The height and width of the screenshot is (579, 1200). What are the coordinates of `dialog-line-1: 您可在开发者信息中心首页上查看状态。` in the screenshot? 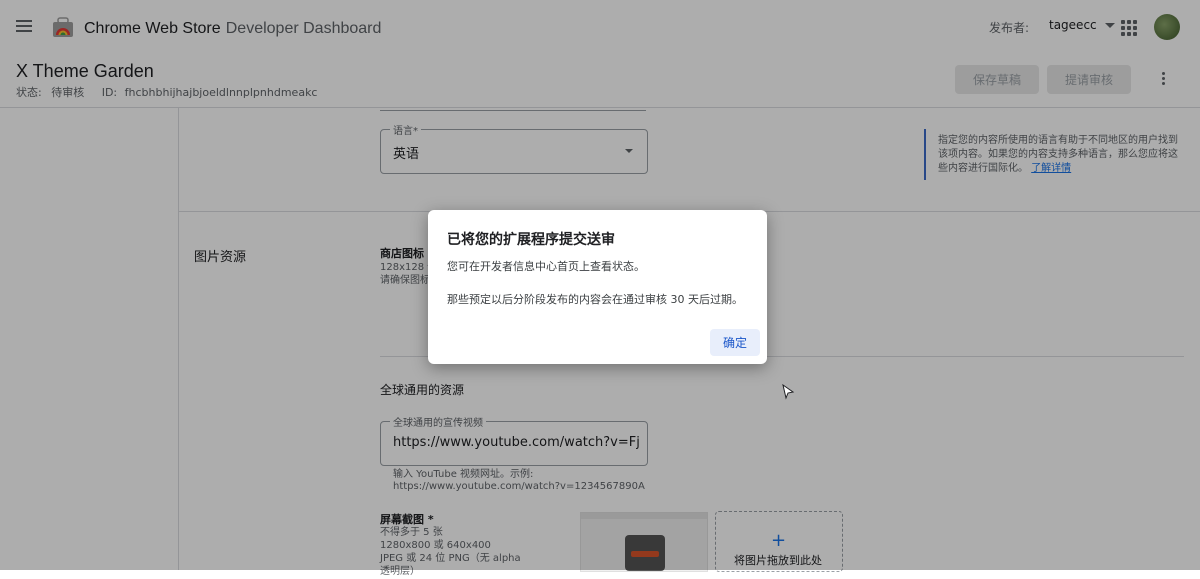 It's located at (546, 266).